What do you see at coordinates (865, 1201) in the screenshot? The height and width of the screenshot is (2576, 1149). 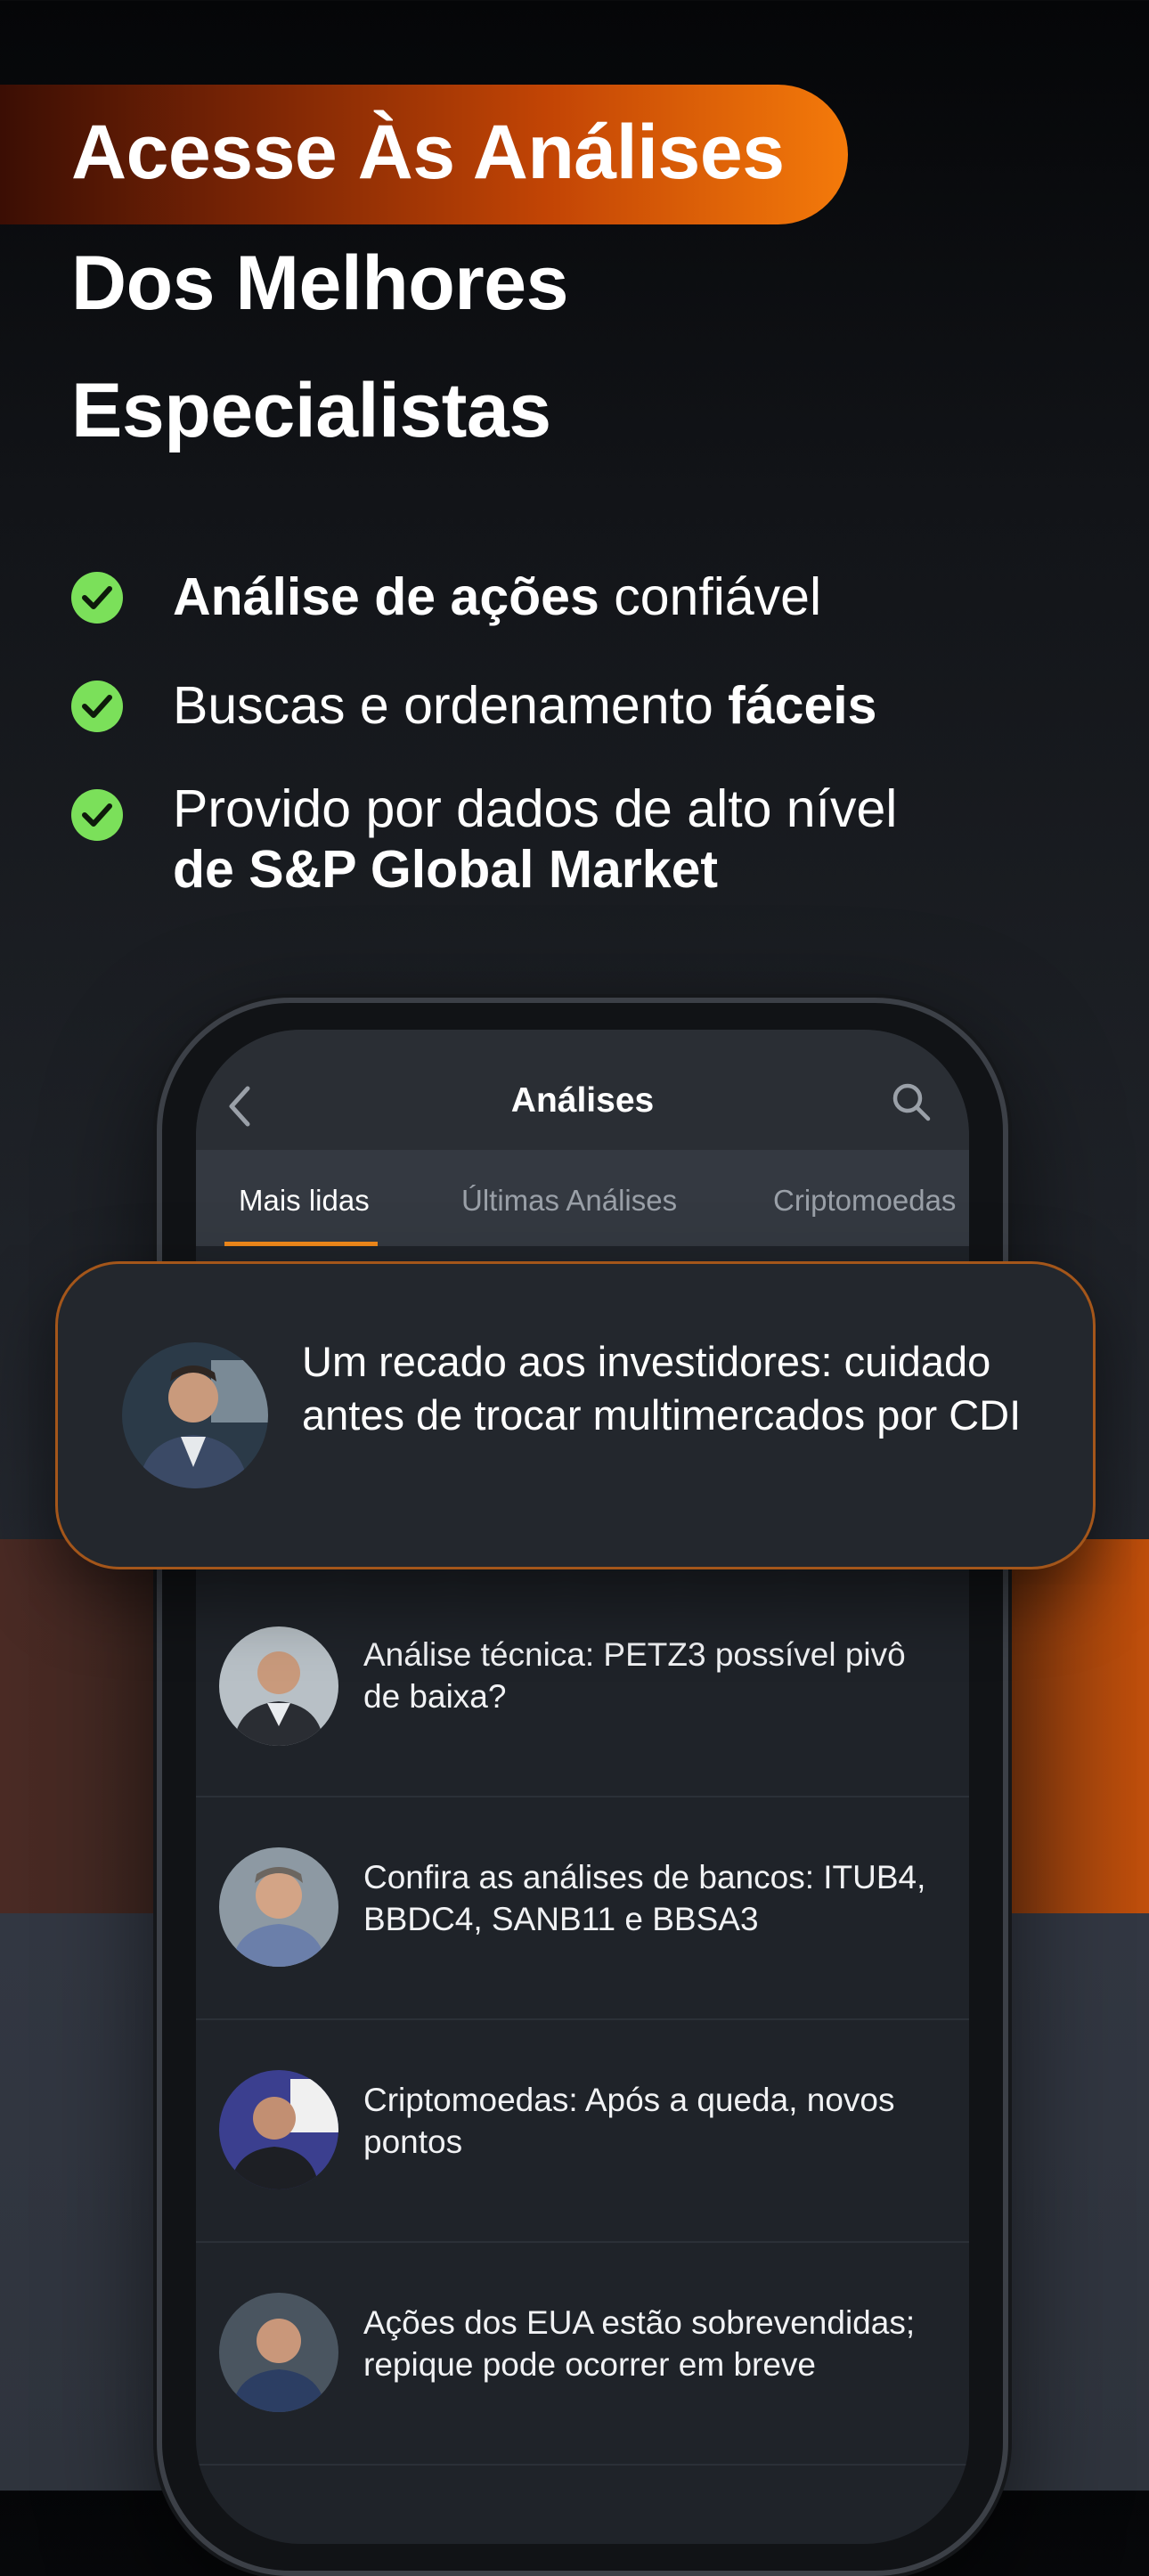 I see `tab-criptomoedas: Criptomoedas` at bounding box center [865, 1201].